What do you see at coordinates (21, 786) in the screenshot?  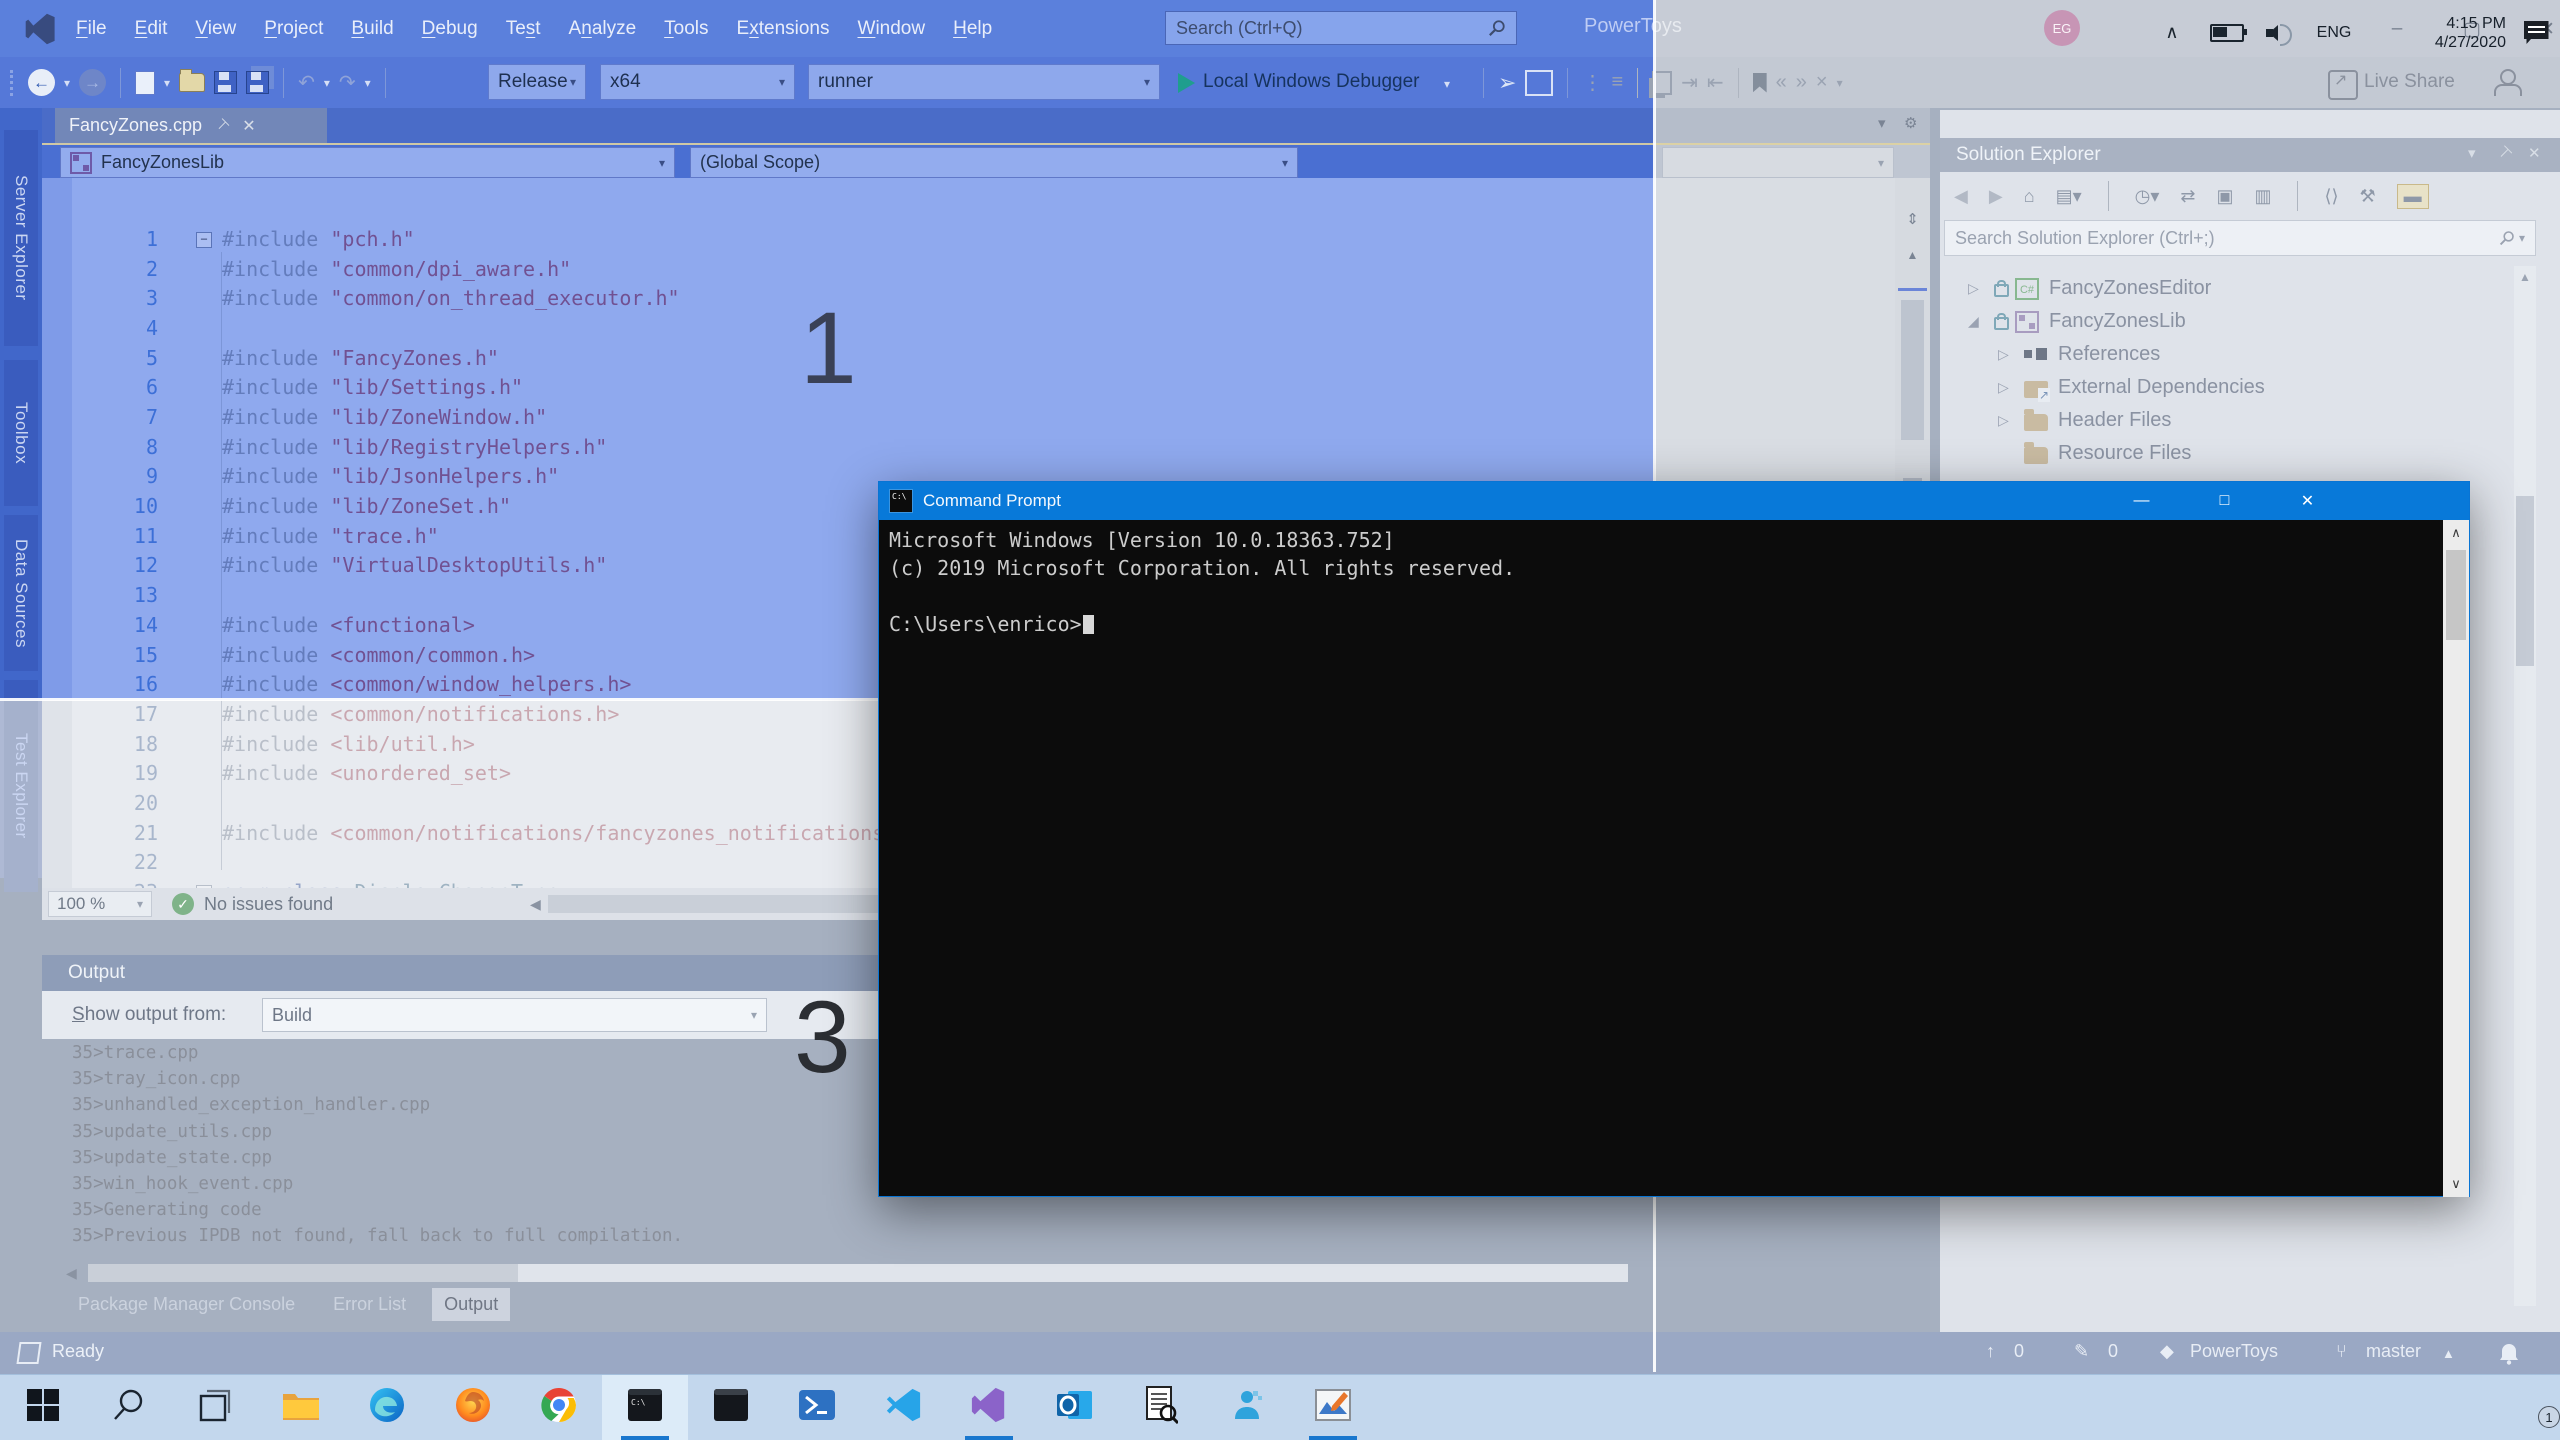 I see `side-tab-test-explorer: Test Explorer` at bounding box center [21, 786].